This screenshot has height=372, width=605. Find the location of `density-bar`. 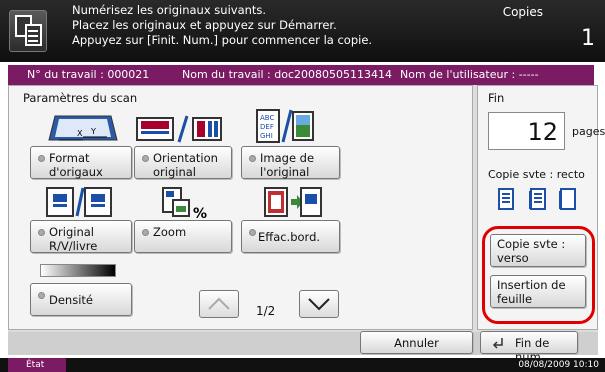

density-bar is located at coordinates (78, 270).